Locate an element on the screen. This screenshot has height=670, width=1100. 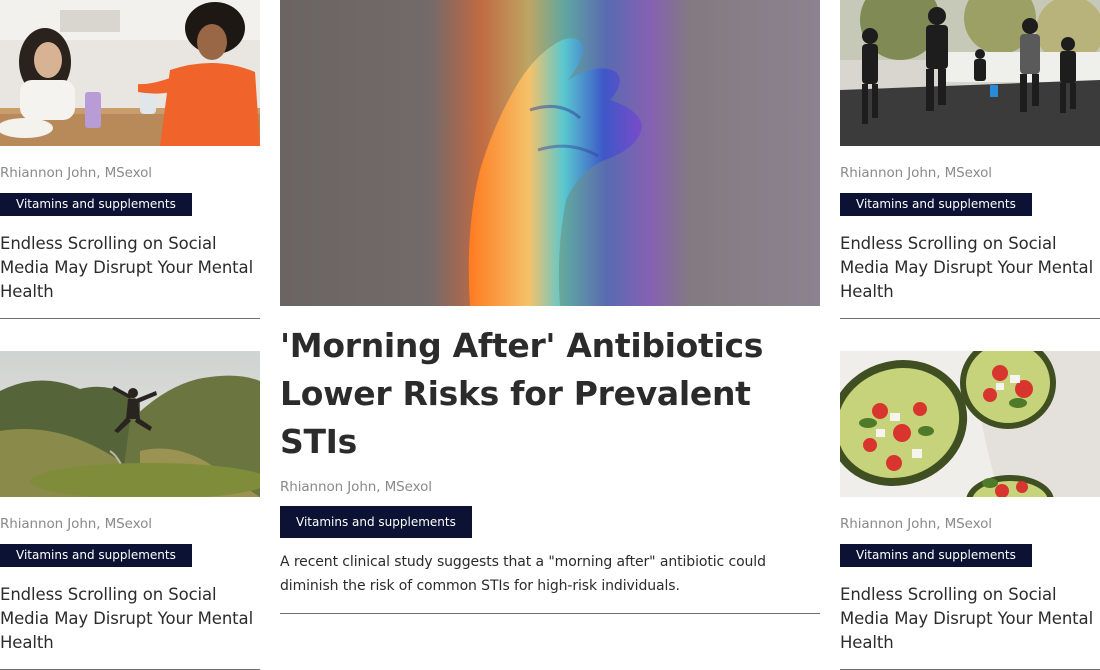
two-women-kitchen-photo is located at coordinates (130, 73).